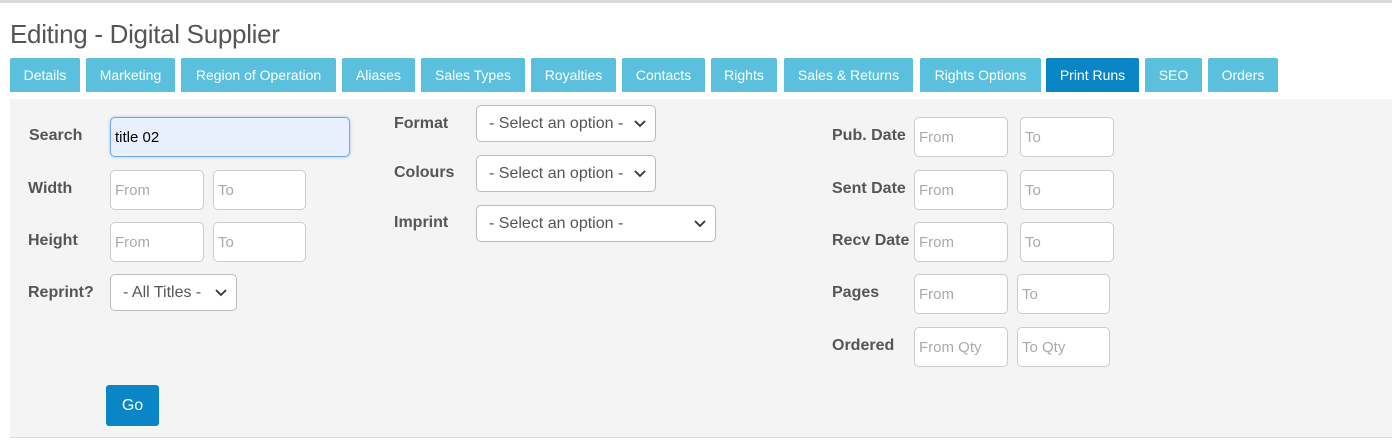 This screenshot has width=1392, height=443. I want to click on width-from-input, so click(157, 190).